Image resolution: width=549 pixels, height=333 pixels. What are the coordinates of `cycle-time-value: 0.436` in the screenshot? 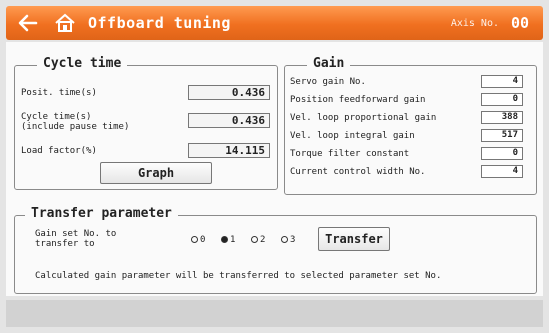 It's located at (229, 120).